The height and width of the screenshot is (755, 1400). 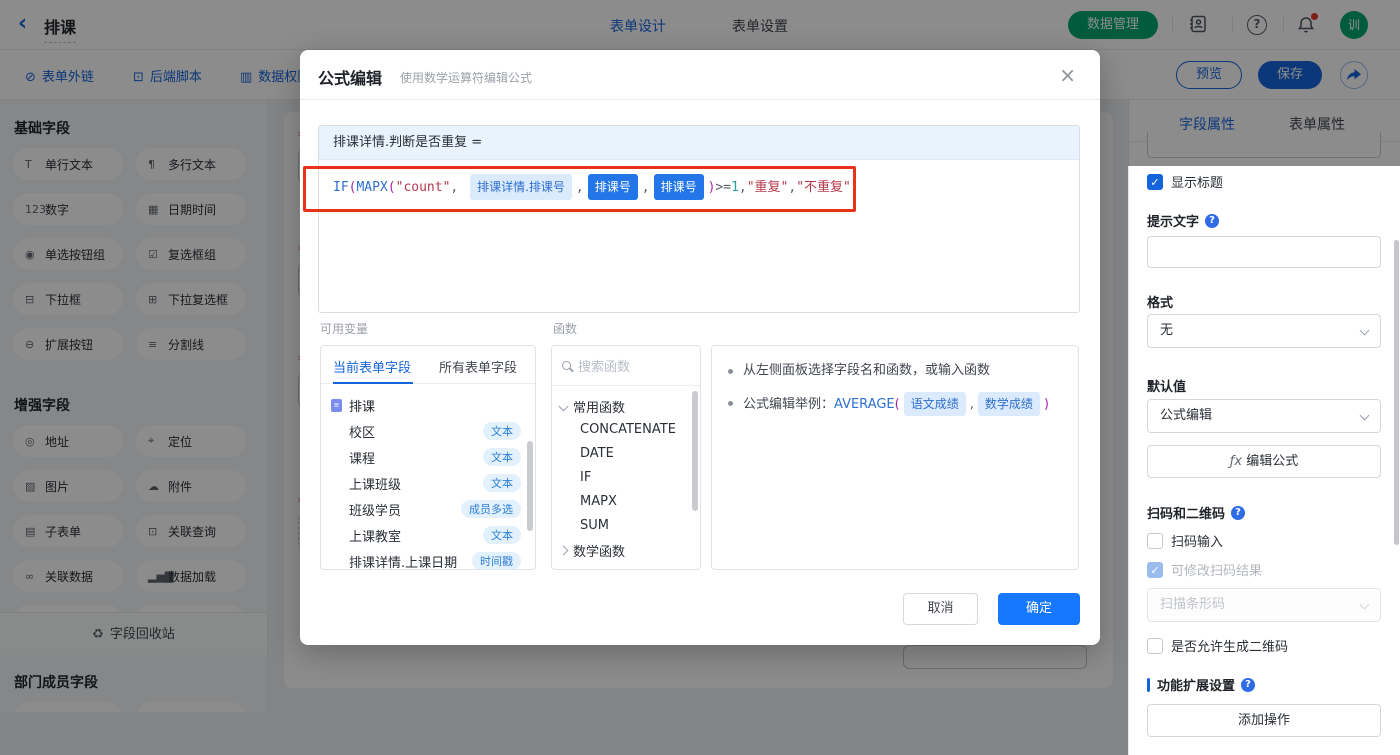 I want to click on variable-name: 上课班级, so click(x=375, y=485).